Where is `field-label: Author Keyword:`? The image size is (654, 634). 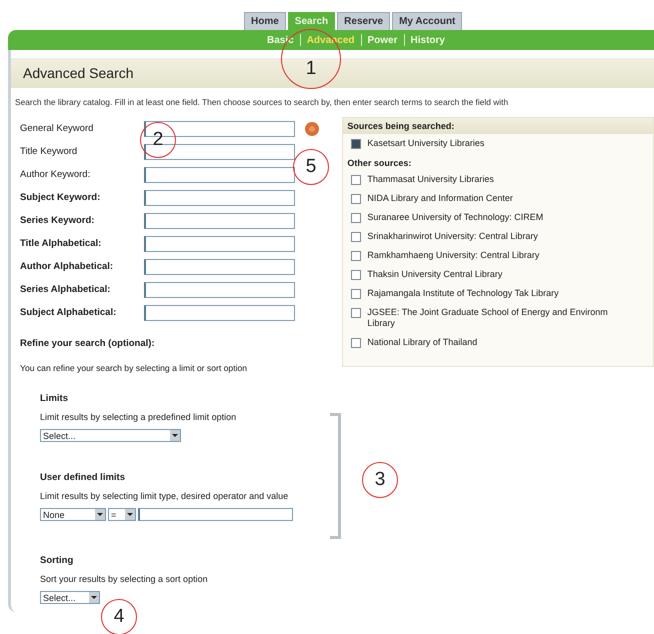 field-label: Author Keyword: is located at coordinates (56, 174).